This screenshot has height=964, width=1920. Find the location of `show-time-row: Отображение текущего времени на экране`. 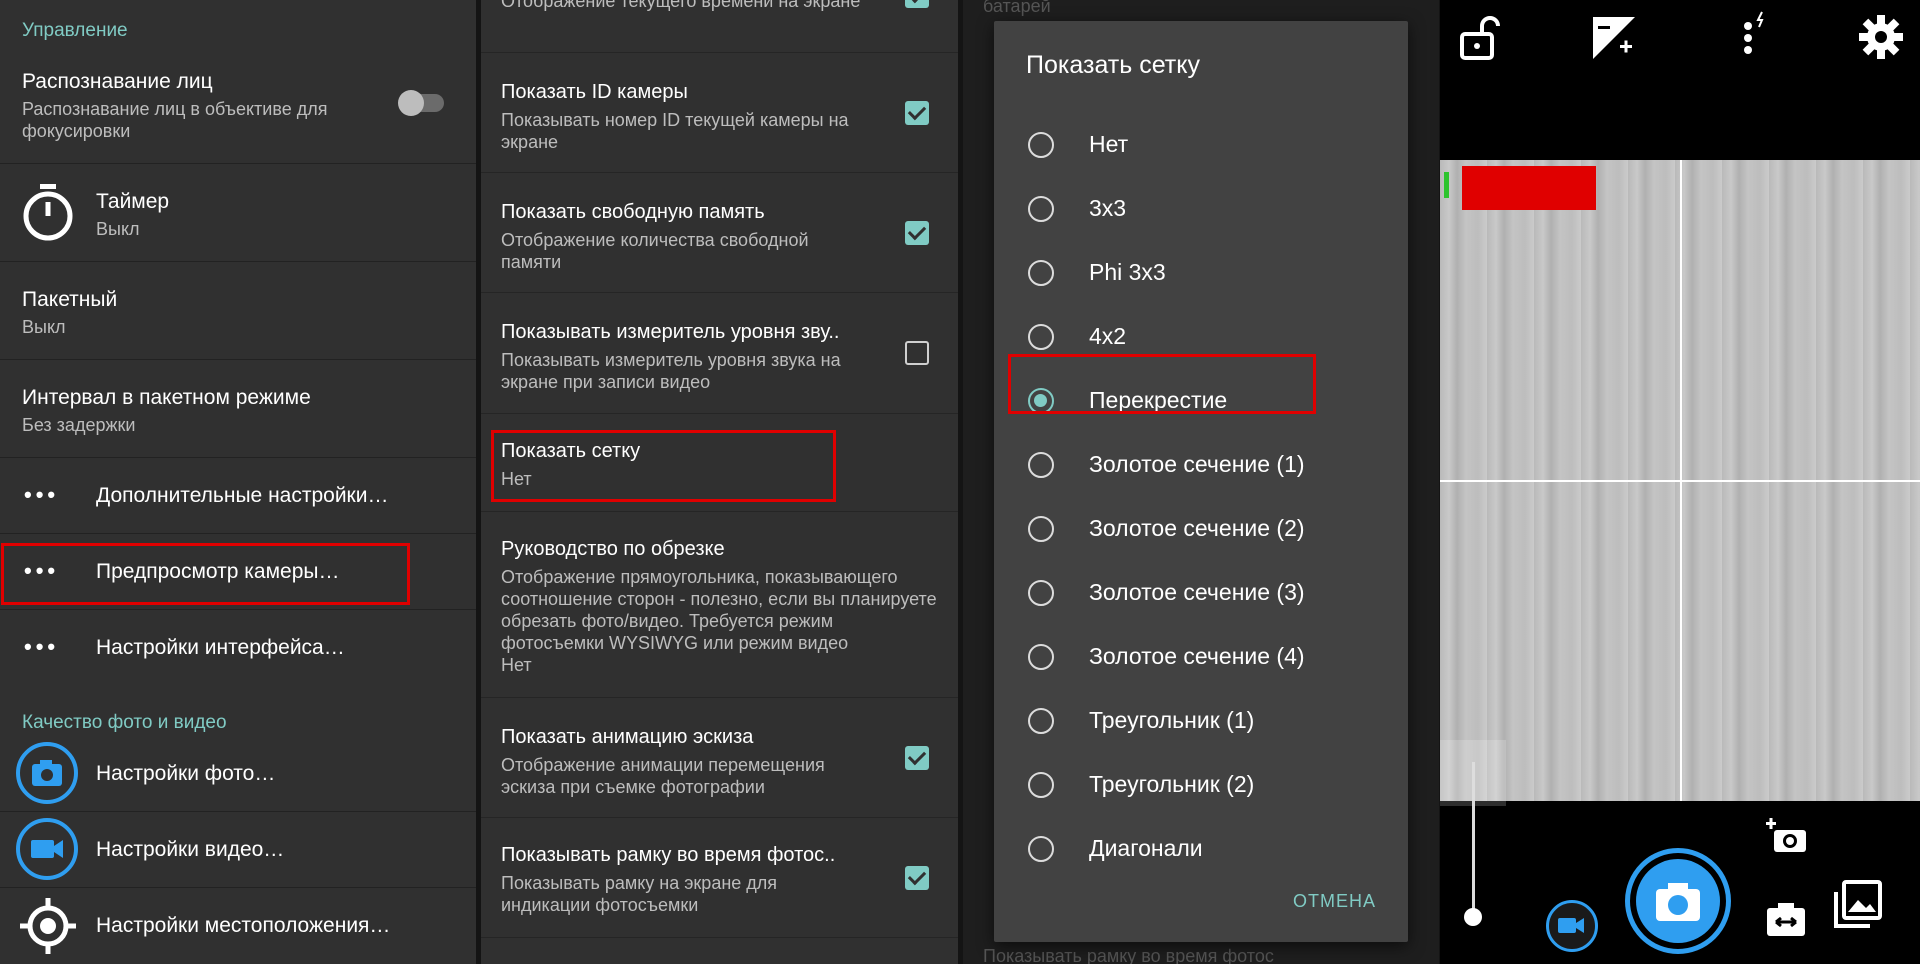

show-time-row: Отображение текущего времени на экране is located at coordinates (719, 26).